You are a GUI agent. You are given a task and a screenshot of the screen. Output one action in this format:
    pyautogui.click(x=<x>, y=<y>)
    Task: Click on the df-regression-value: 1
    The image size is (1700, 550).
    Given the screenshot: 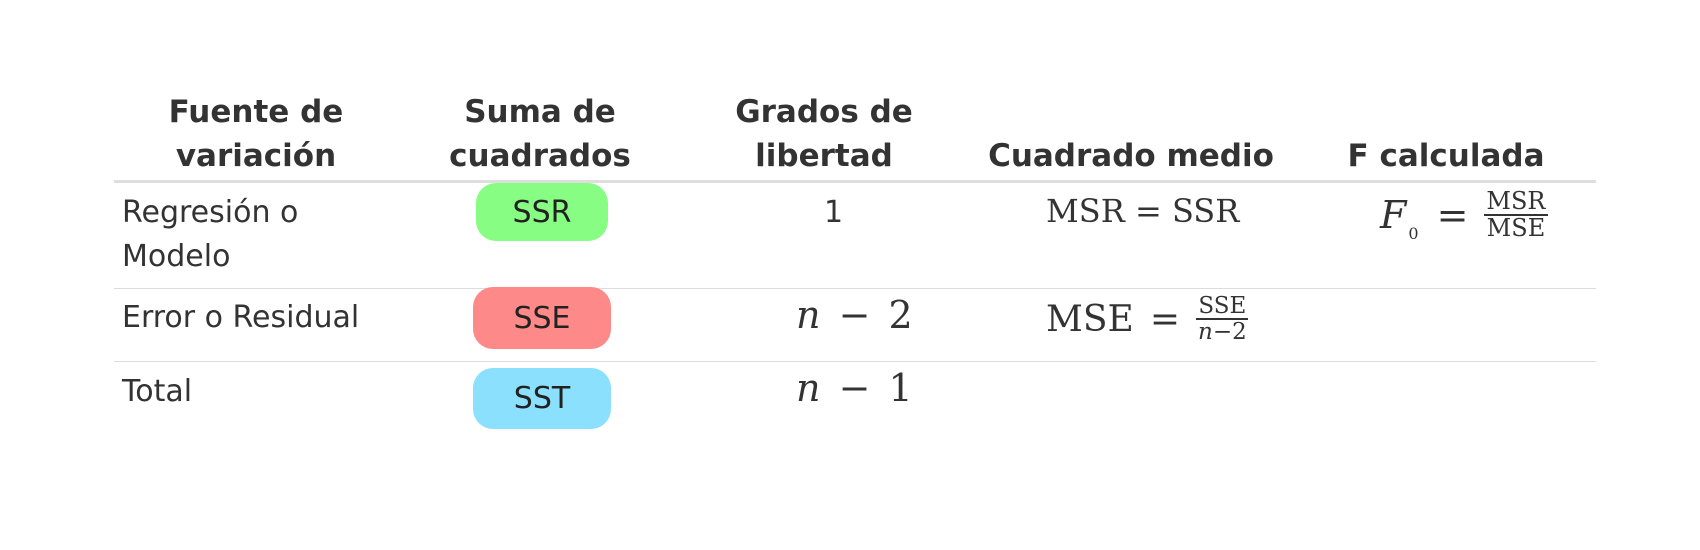 What is the action you would take?
    pyautogui.click(x=834, y=212)
    